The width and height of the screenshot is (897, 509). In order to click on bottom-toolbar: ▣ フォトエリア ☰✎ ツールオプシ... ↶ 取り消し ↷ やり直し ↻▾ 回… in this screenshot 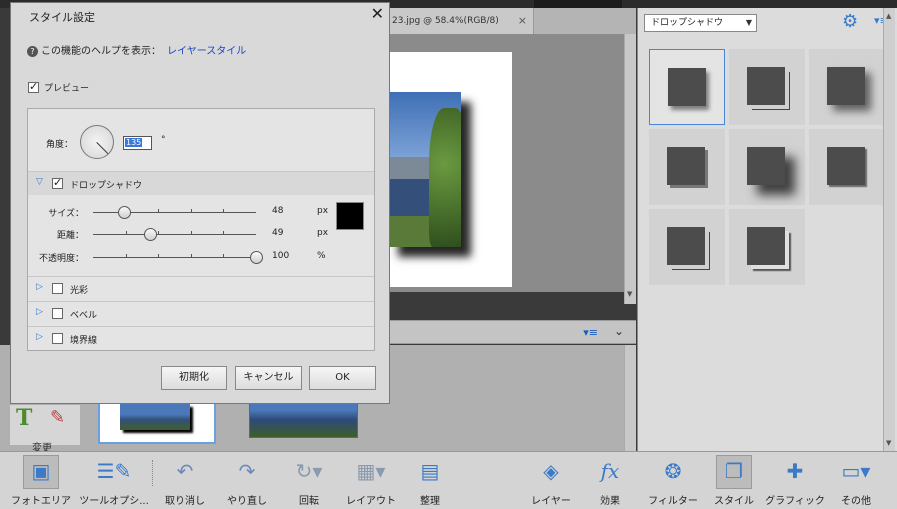, I will do `click(448, 480)`.